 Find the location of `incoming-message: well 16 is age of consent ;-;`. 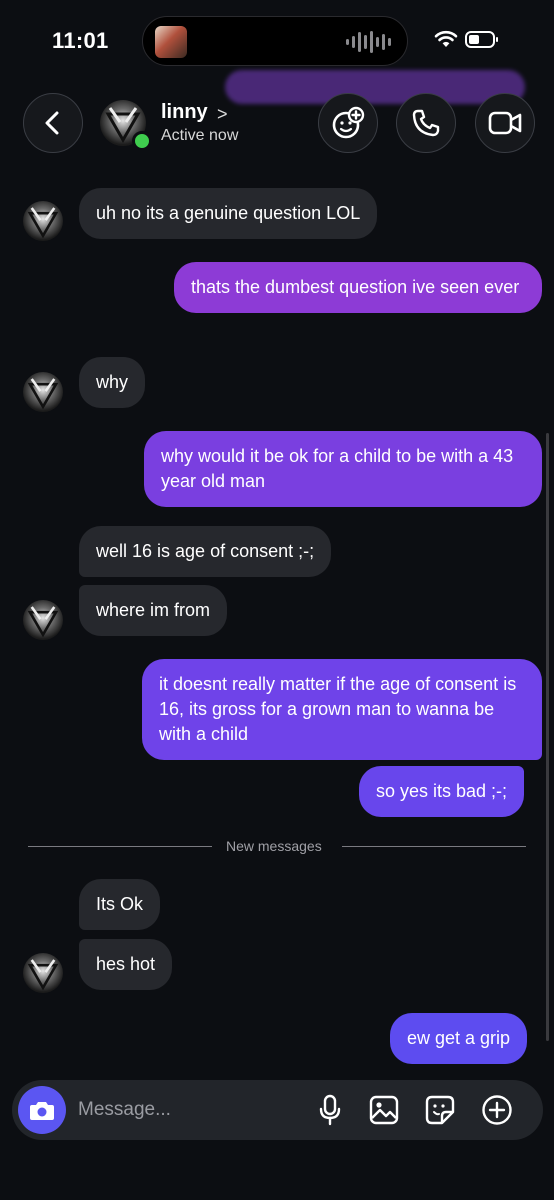

incoming-message: well 16 is age of consent ;-; is located at coordinates (205, 551).